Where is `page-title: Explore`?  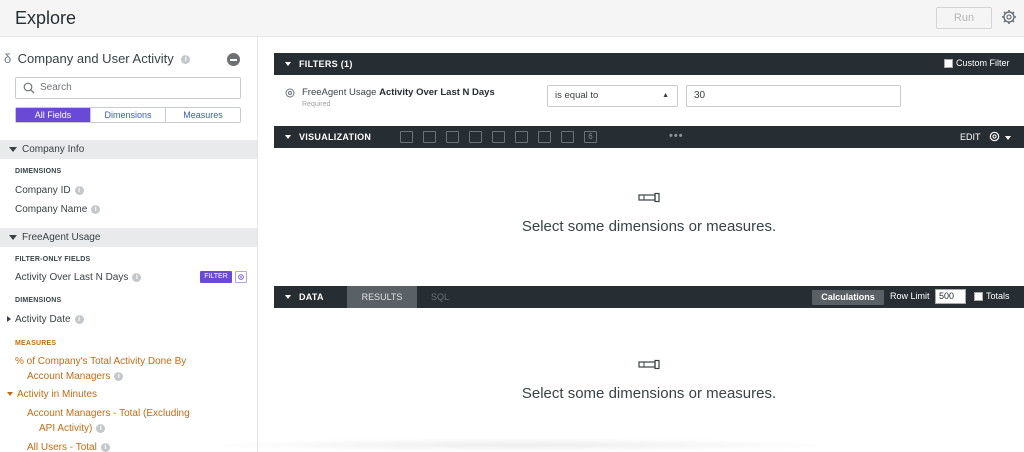
page-title: Explore is located at coordinates (46, 18).